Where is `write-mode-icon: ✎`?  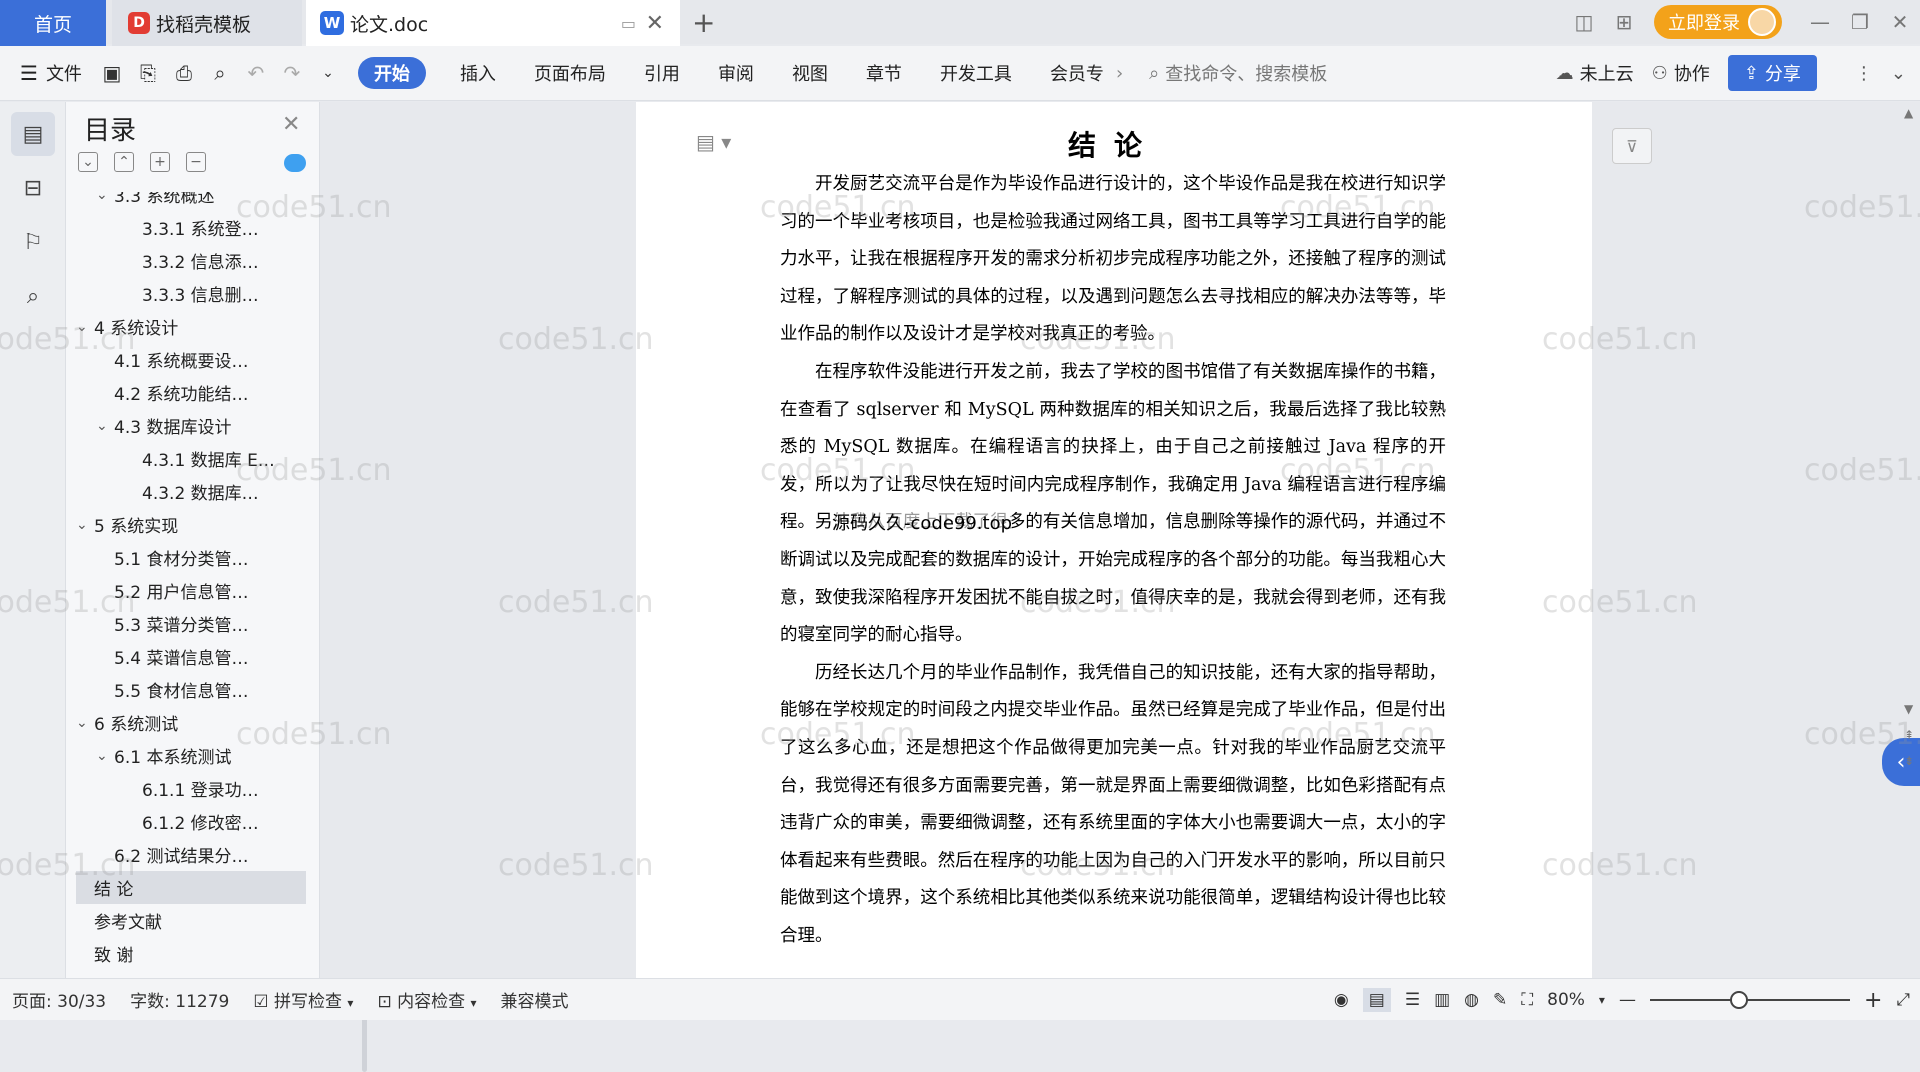
write-mode-icon: ✎ is located at coordinates (1500, 1000).